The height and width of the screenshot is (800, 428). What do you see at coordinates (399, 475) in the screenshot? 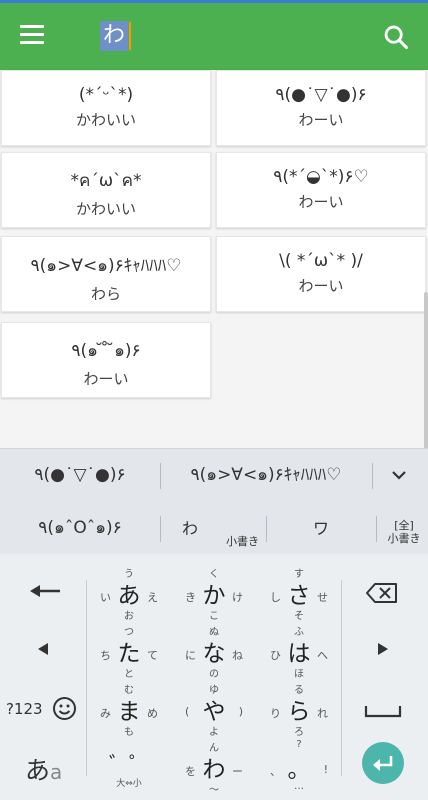
I see `chevron-down-icon` at bounding box center [399, 475].